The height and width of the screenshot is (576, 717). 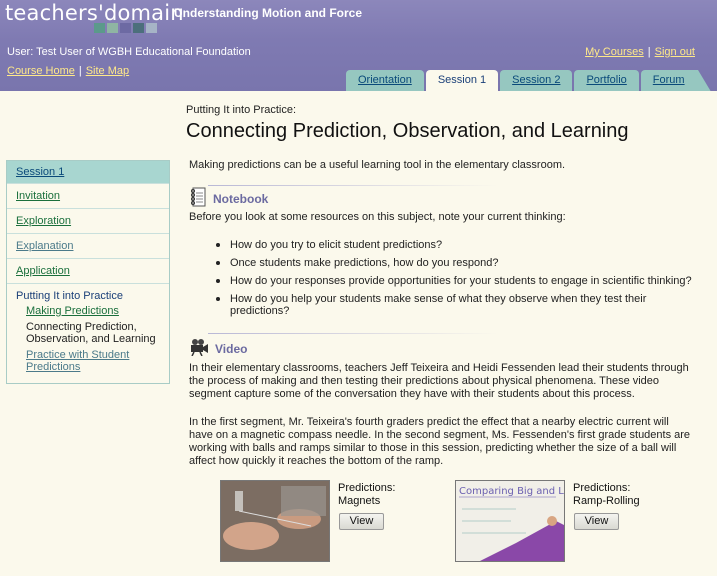 I want to click on magnets-video-thumbnail, so click(x=275, y=521).